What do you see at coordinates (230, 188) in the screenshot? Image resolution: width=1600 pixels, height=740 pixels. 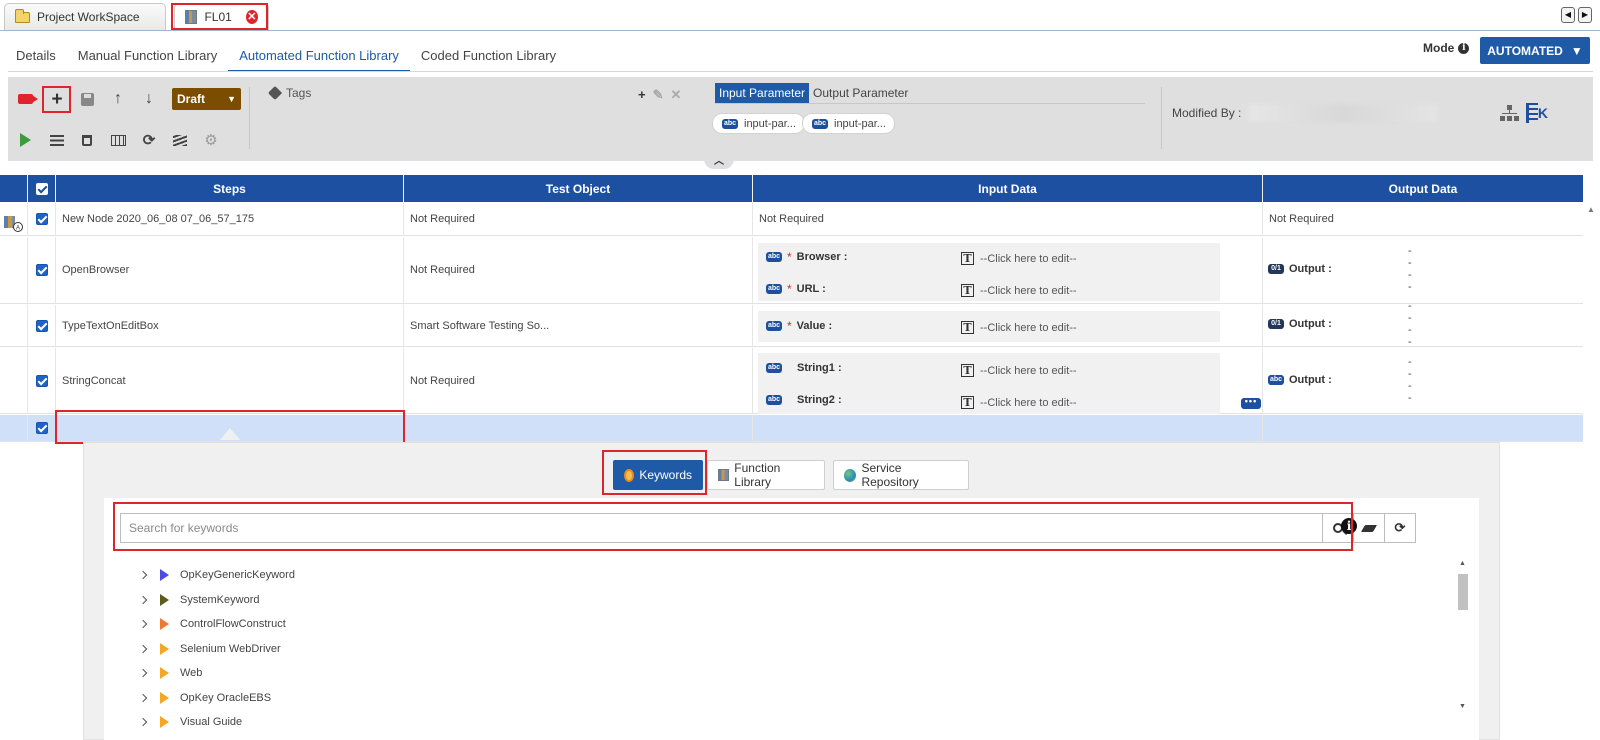 I see `column-header-steps: Steps` at bounding box center [230, 188].